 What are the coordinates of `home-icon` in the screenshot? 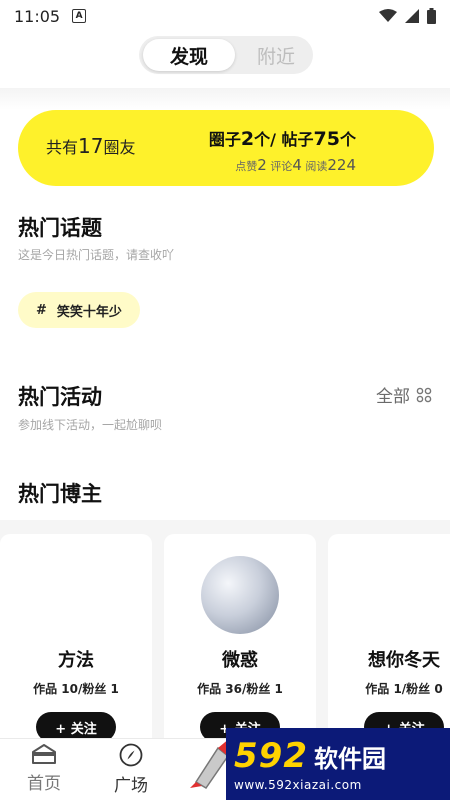 It's located at (44, 754).